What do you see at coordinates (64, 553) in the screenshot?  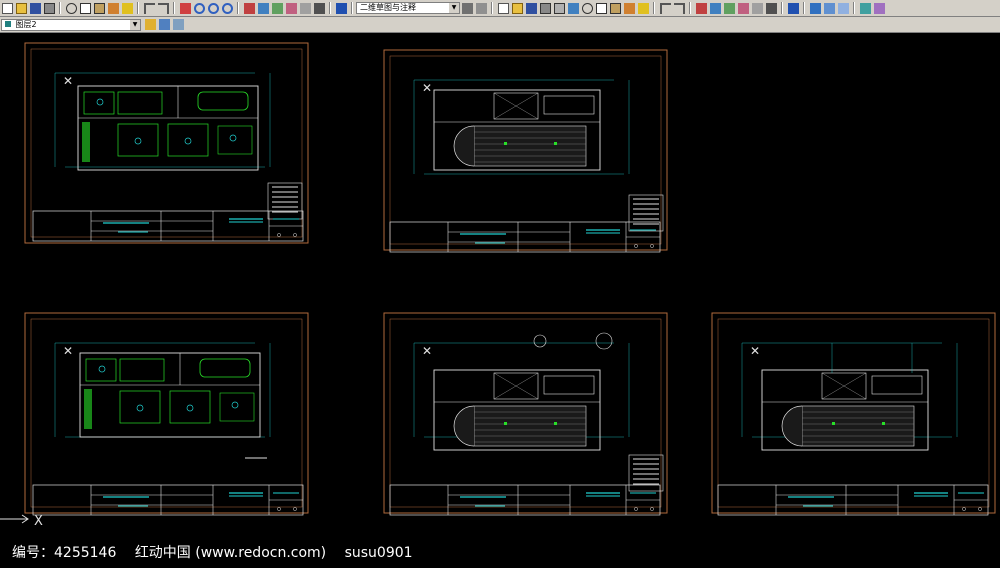 I see `id-text: 编号：4255146` at bounding box center [64, 553].